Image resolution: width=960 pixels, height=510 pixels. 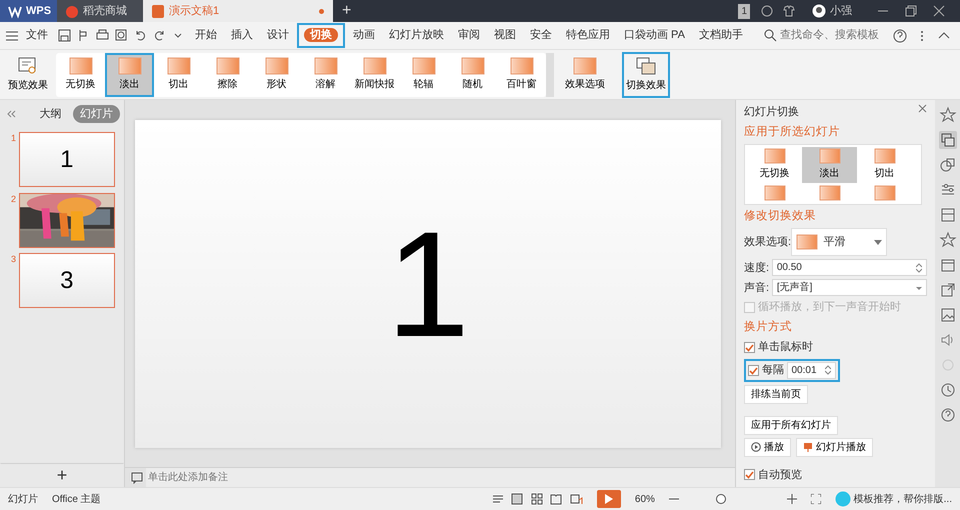 What do you see at coordinates (780, 216) in the screenshot?
I see `section-heading: 修改切换效果` at bounding box center [780, 216].